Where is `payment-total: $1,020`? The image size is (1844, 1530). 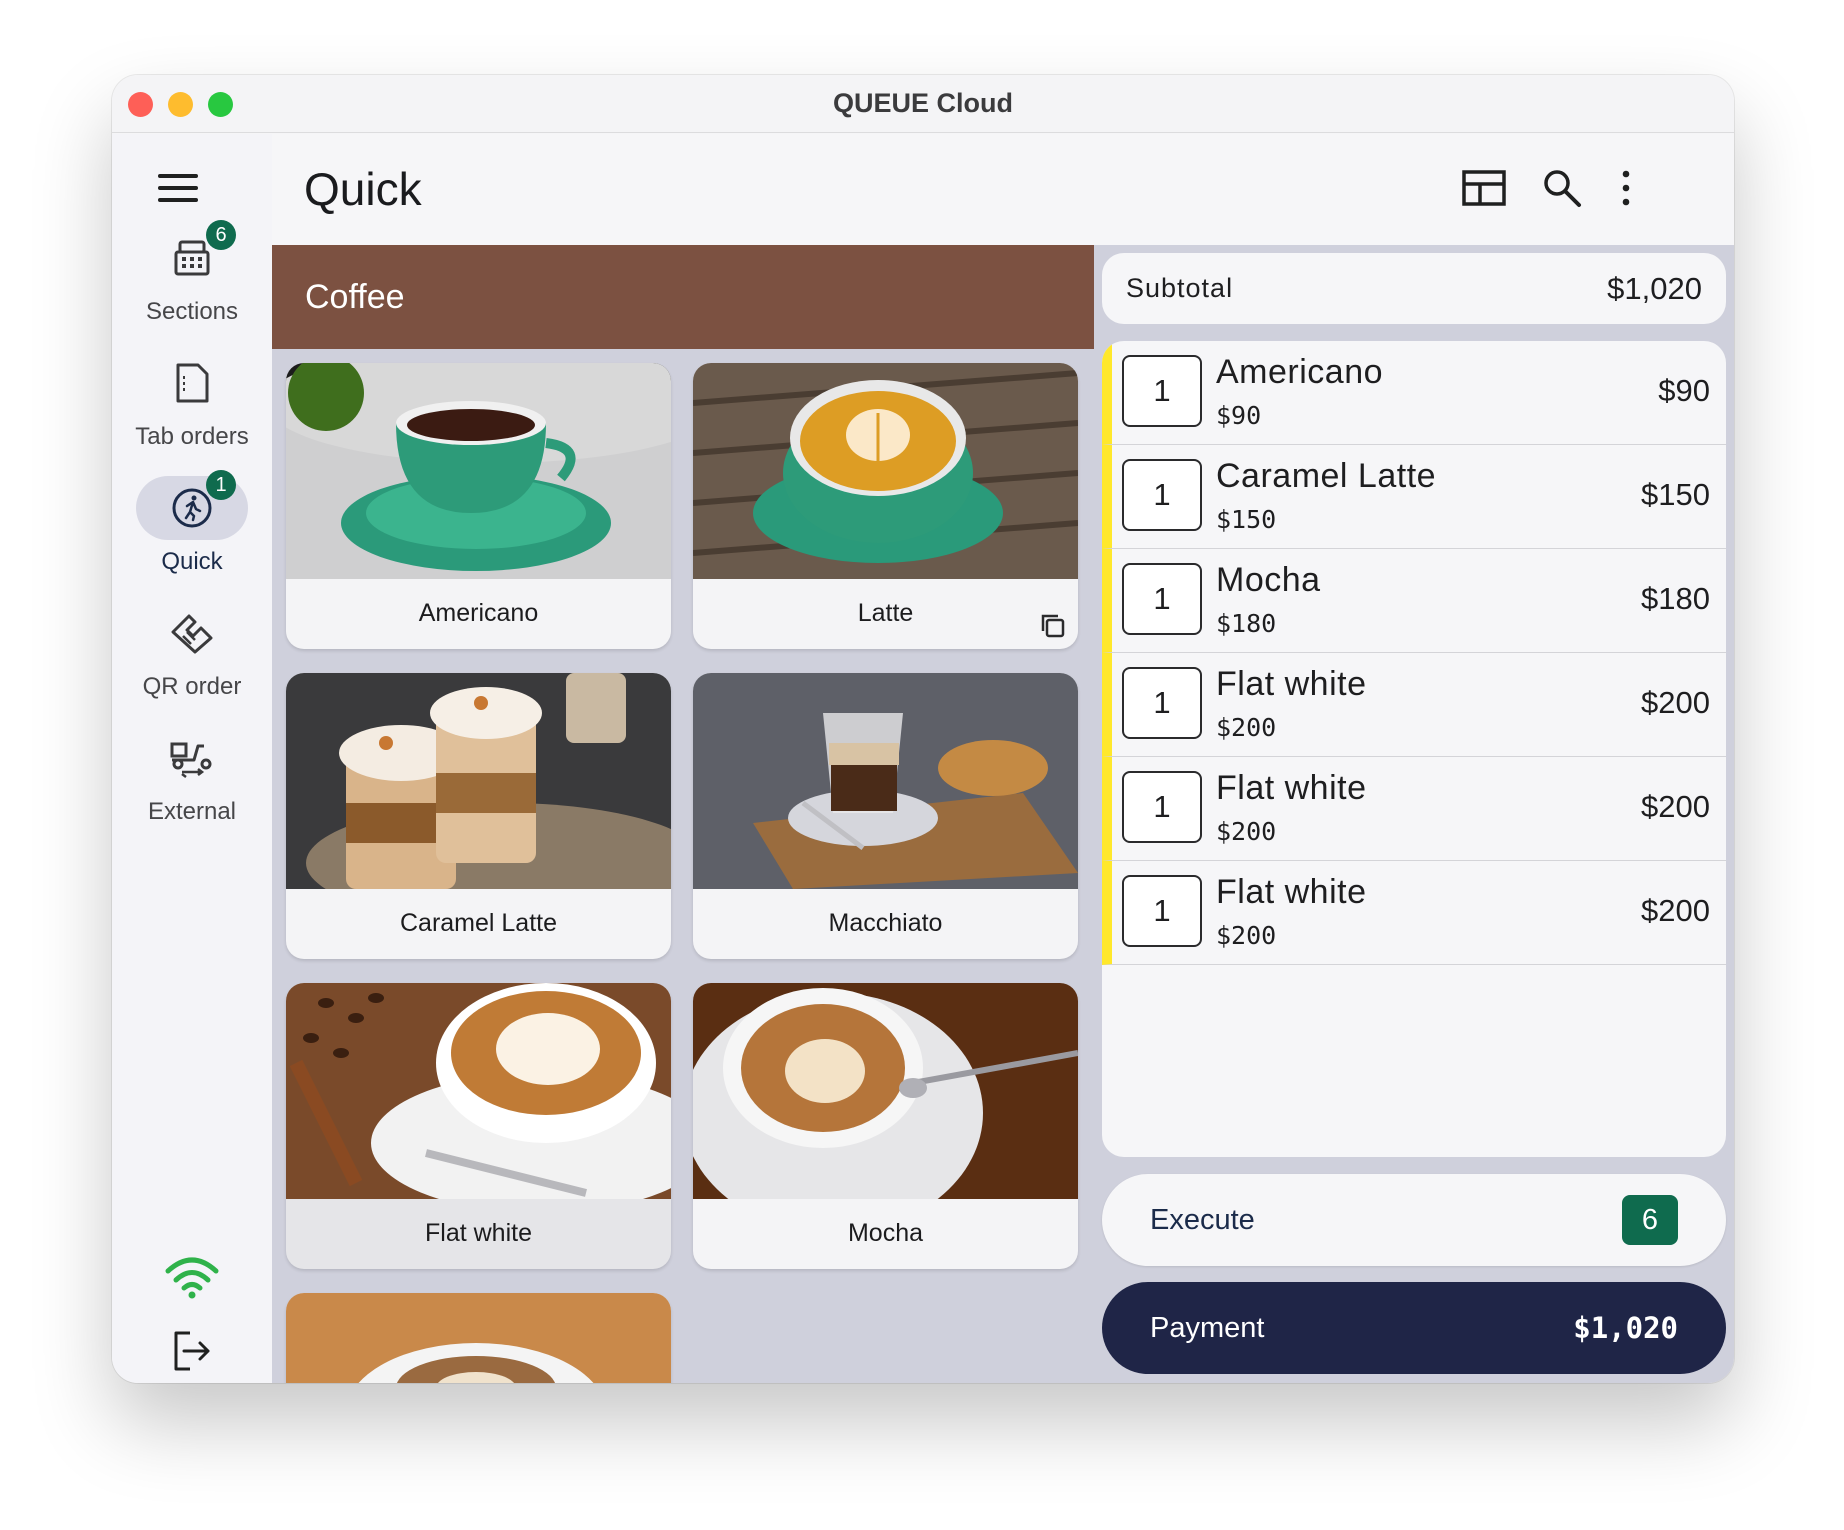
payment-total: $1,020 is located at coordinates (1625, 1328).